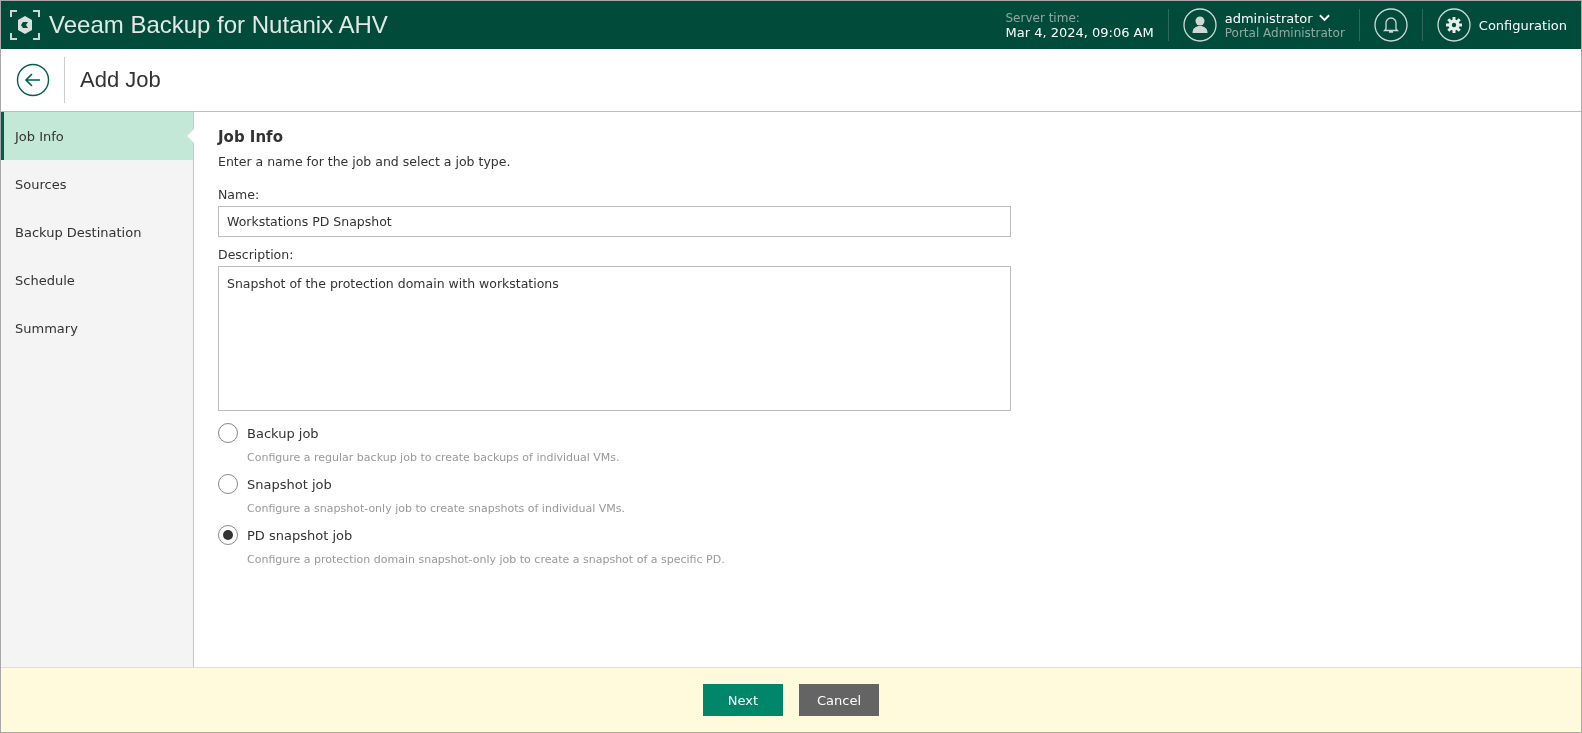 This screenshot has width=1582, height=733. I want to click on description-field: Snapshot of the protection domain with workstations, so click(614, 338).